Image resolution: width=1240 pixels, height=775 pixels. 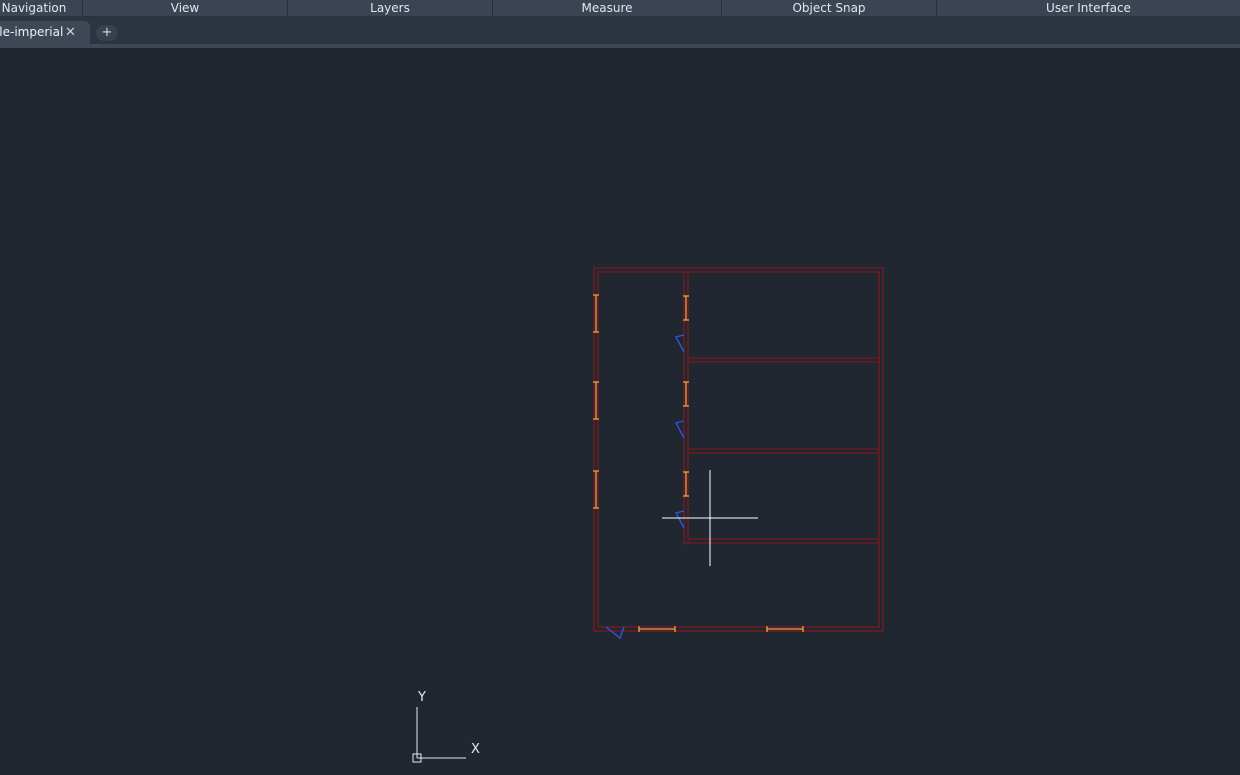 I want to click on ribbon-group-view: View, so click(x=185, y=8).